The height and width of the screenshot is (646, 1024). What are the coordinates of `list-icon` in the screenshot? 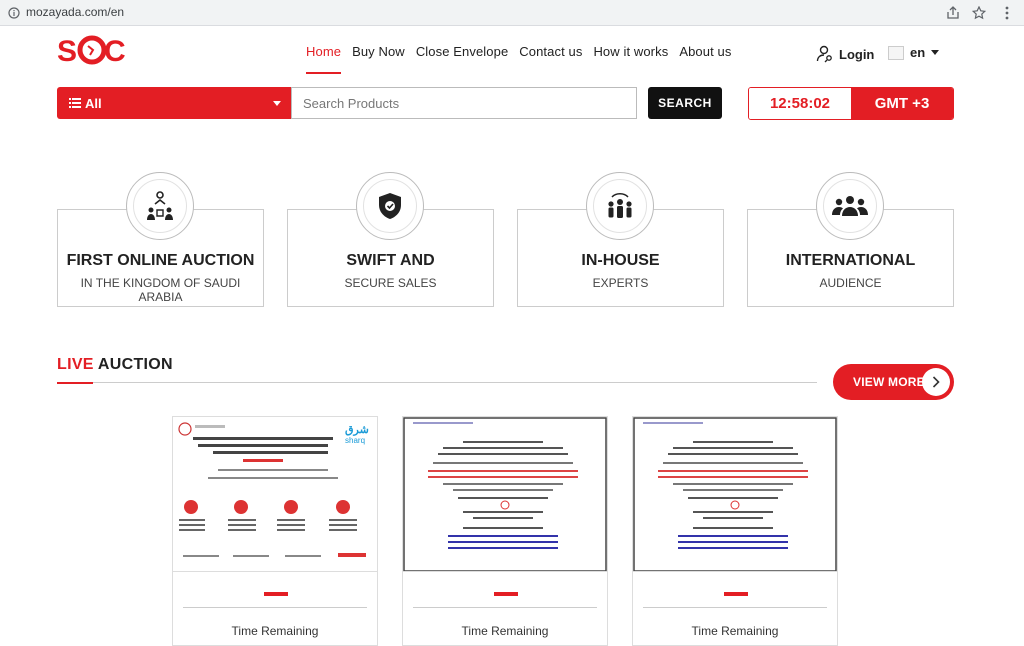 It's located at (75, 103).